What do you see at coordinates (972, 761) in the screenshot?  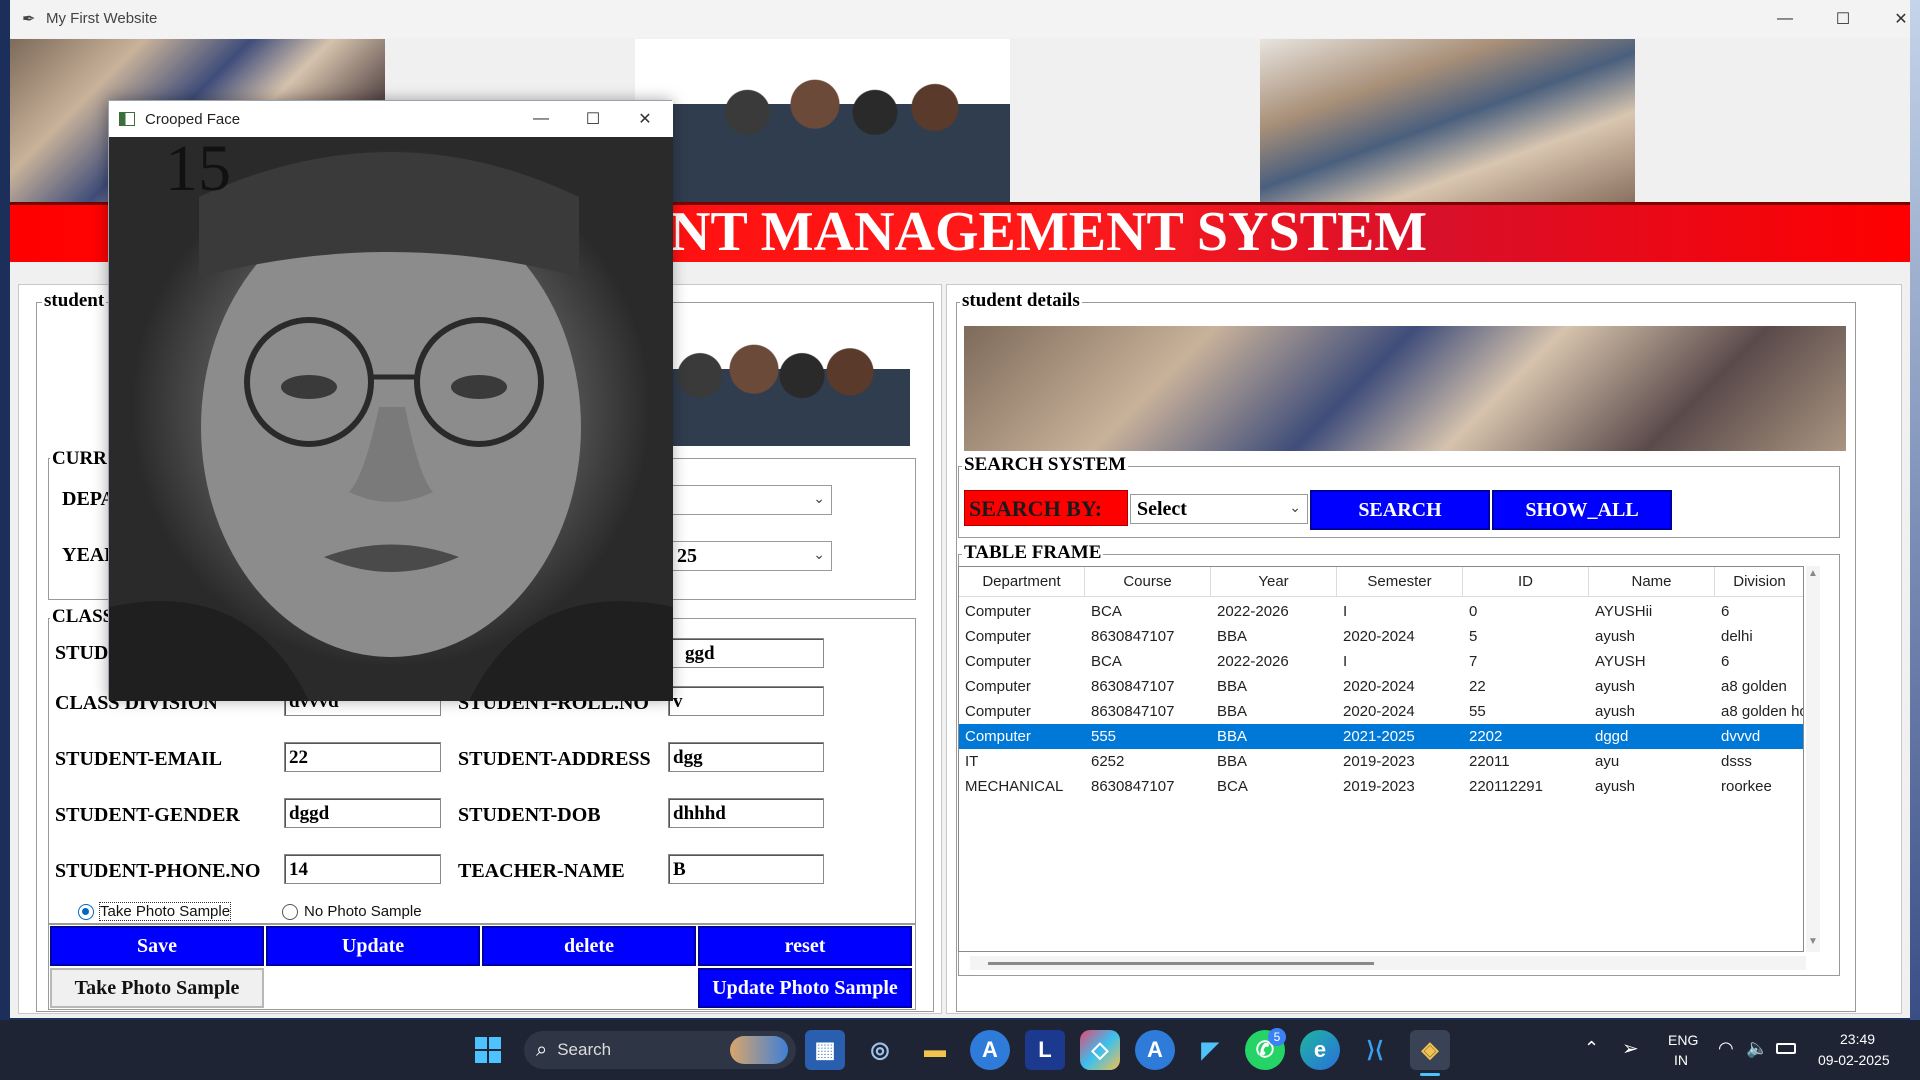 I see `table-cell: IT` at bounding box center [972, 761].